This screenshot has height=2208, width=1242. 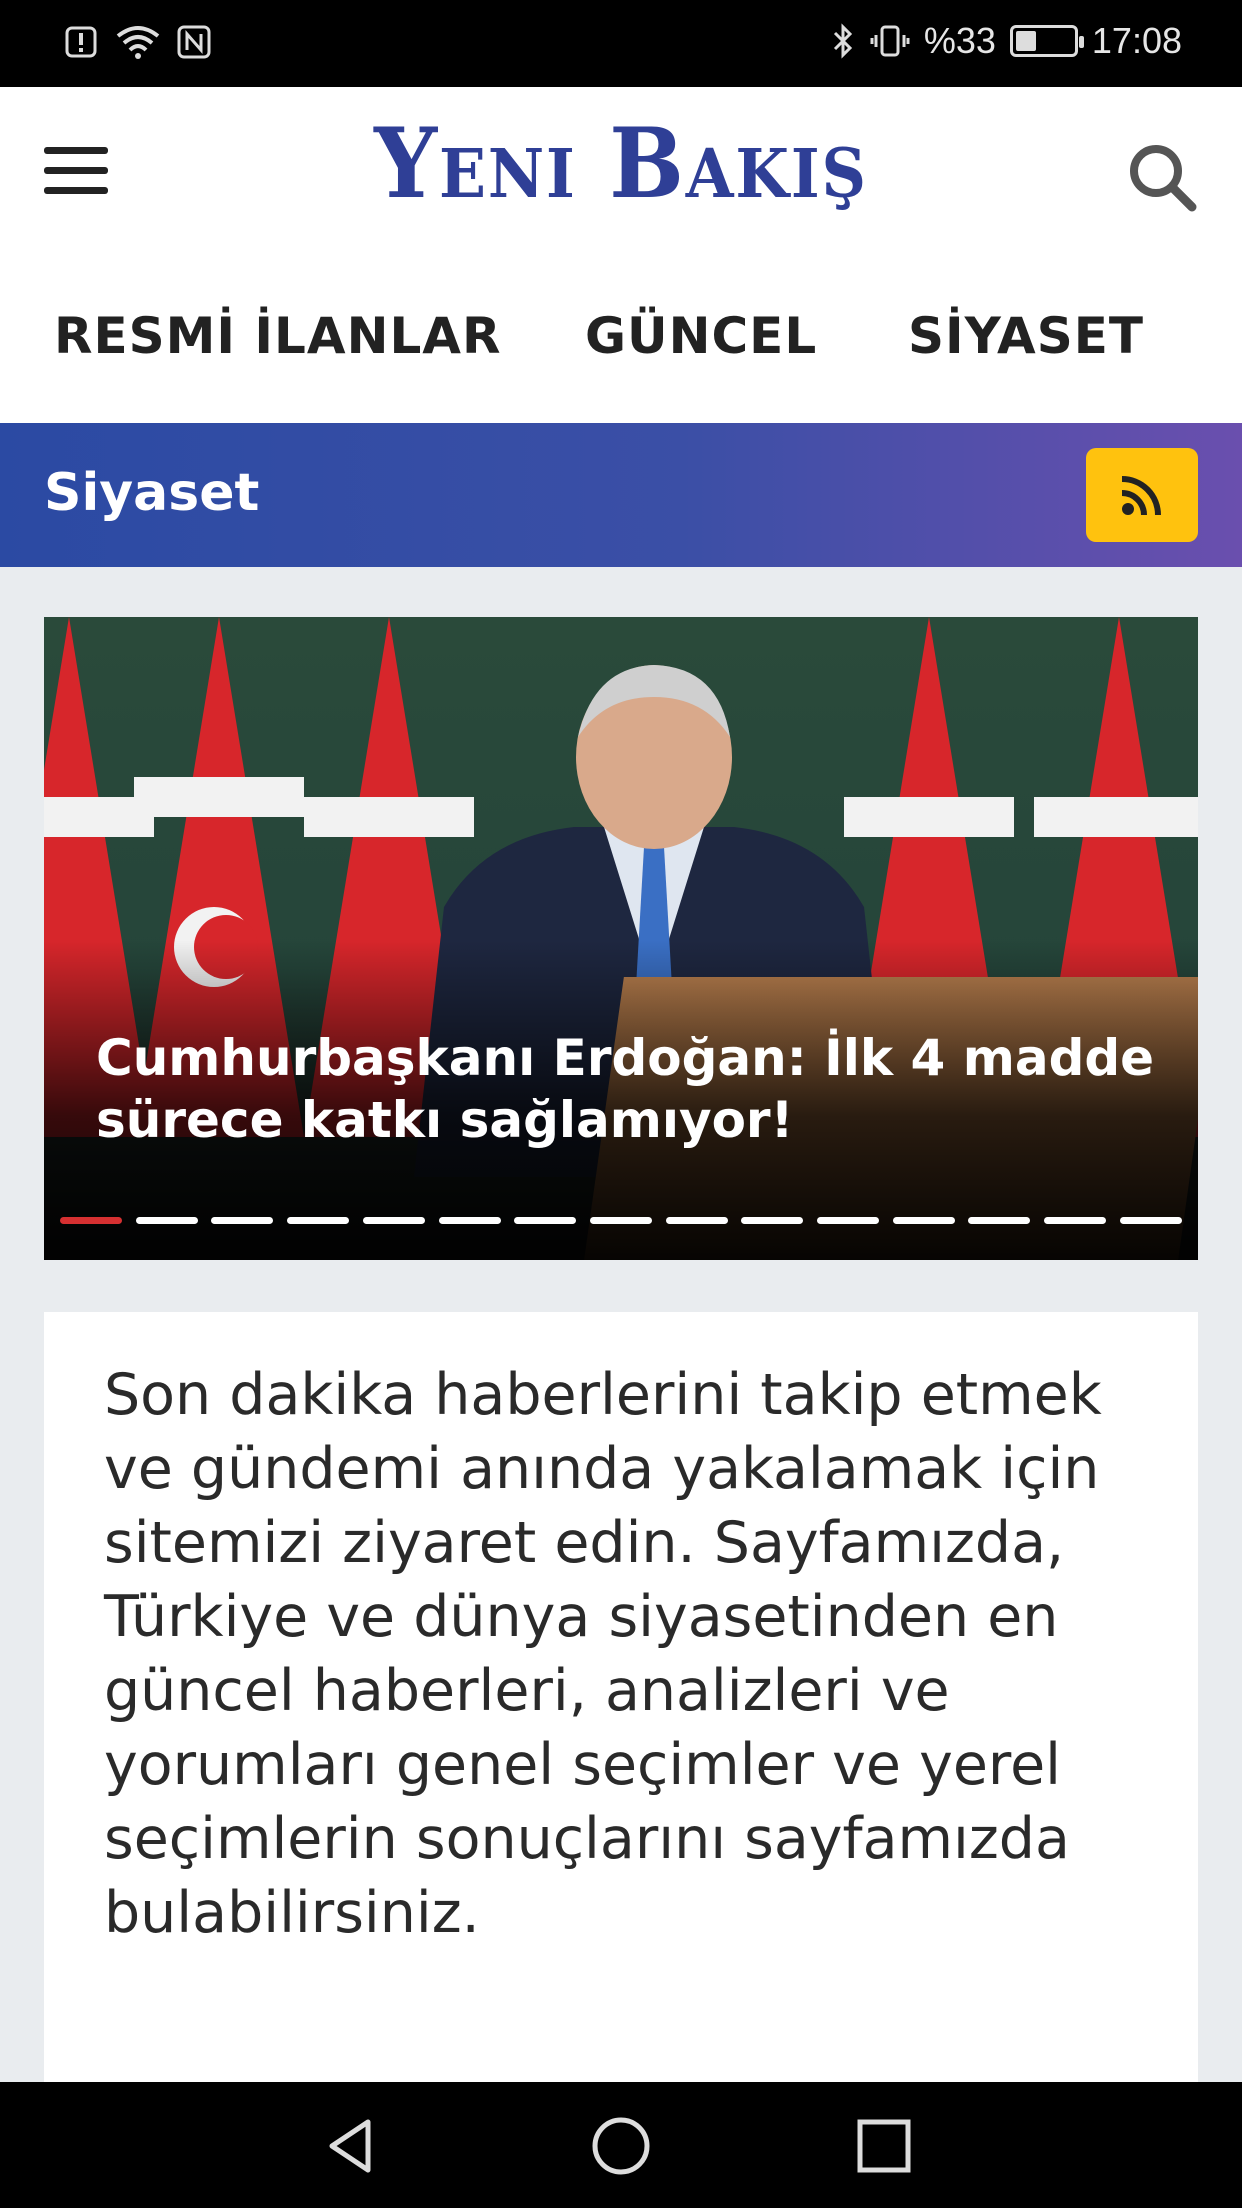 I want to click on rss-button, so click(x=1142, y=495).